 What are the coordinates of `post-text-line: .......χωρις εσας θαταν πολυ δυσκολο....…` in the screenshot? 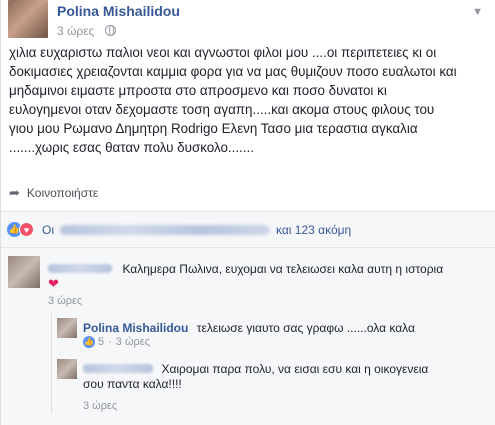 It's located at (131, 147).